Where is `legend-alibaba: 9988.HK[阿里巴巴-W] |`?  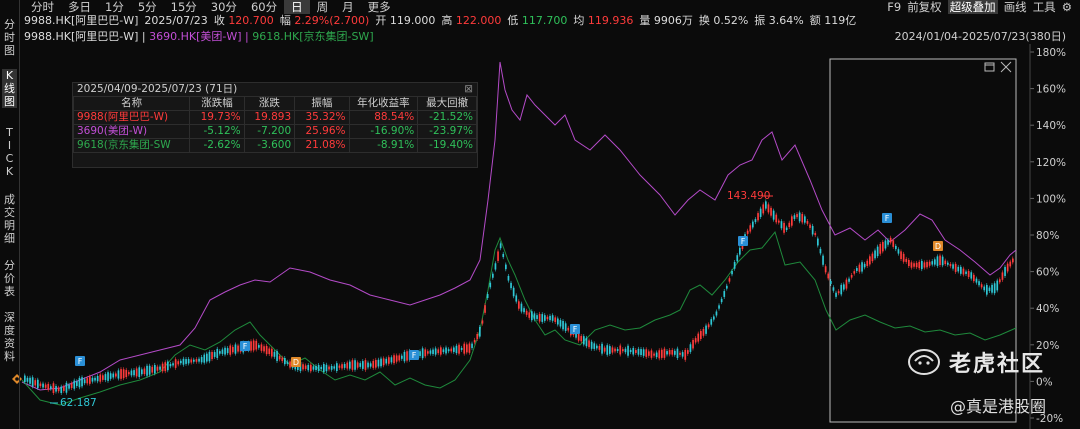 legend-alibaba: 9988.HK[阿里巴巴-W] | is located at coordinates (85, 36).